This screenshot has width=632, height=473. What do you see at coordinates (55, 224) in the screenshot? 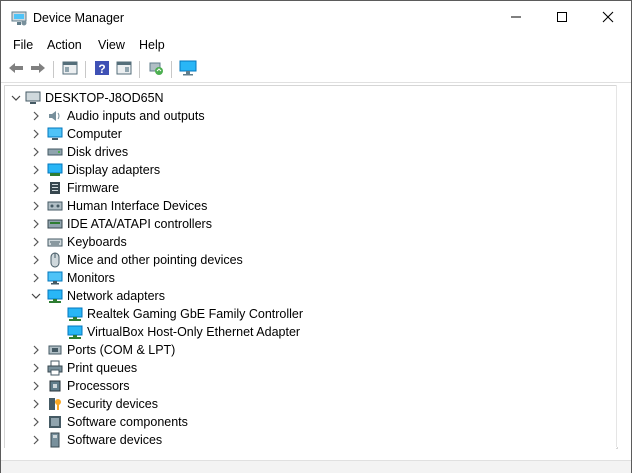
I see `ide-controller-icon` at bounding box center [55, 224].